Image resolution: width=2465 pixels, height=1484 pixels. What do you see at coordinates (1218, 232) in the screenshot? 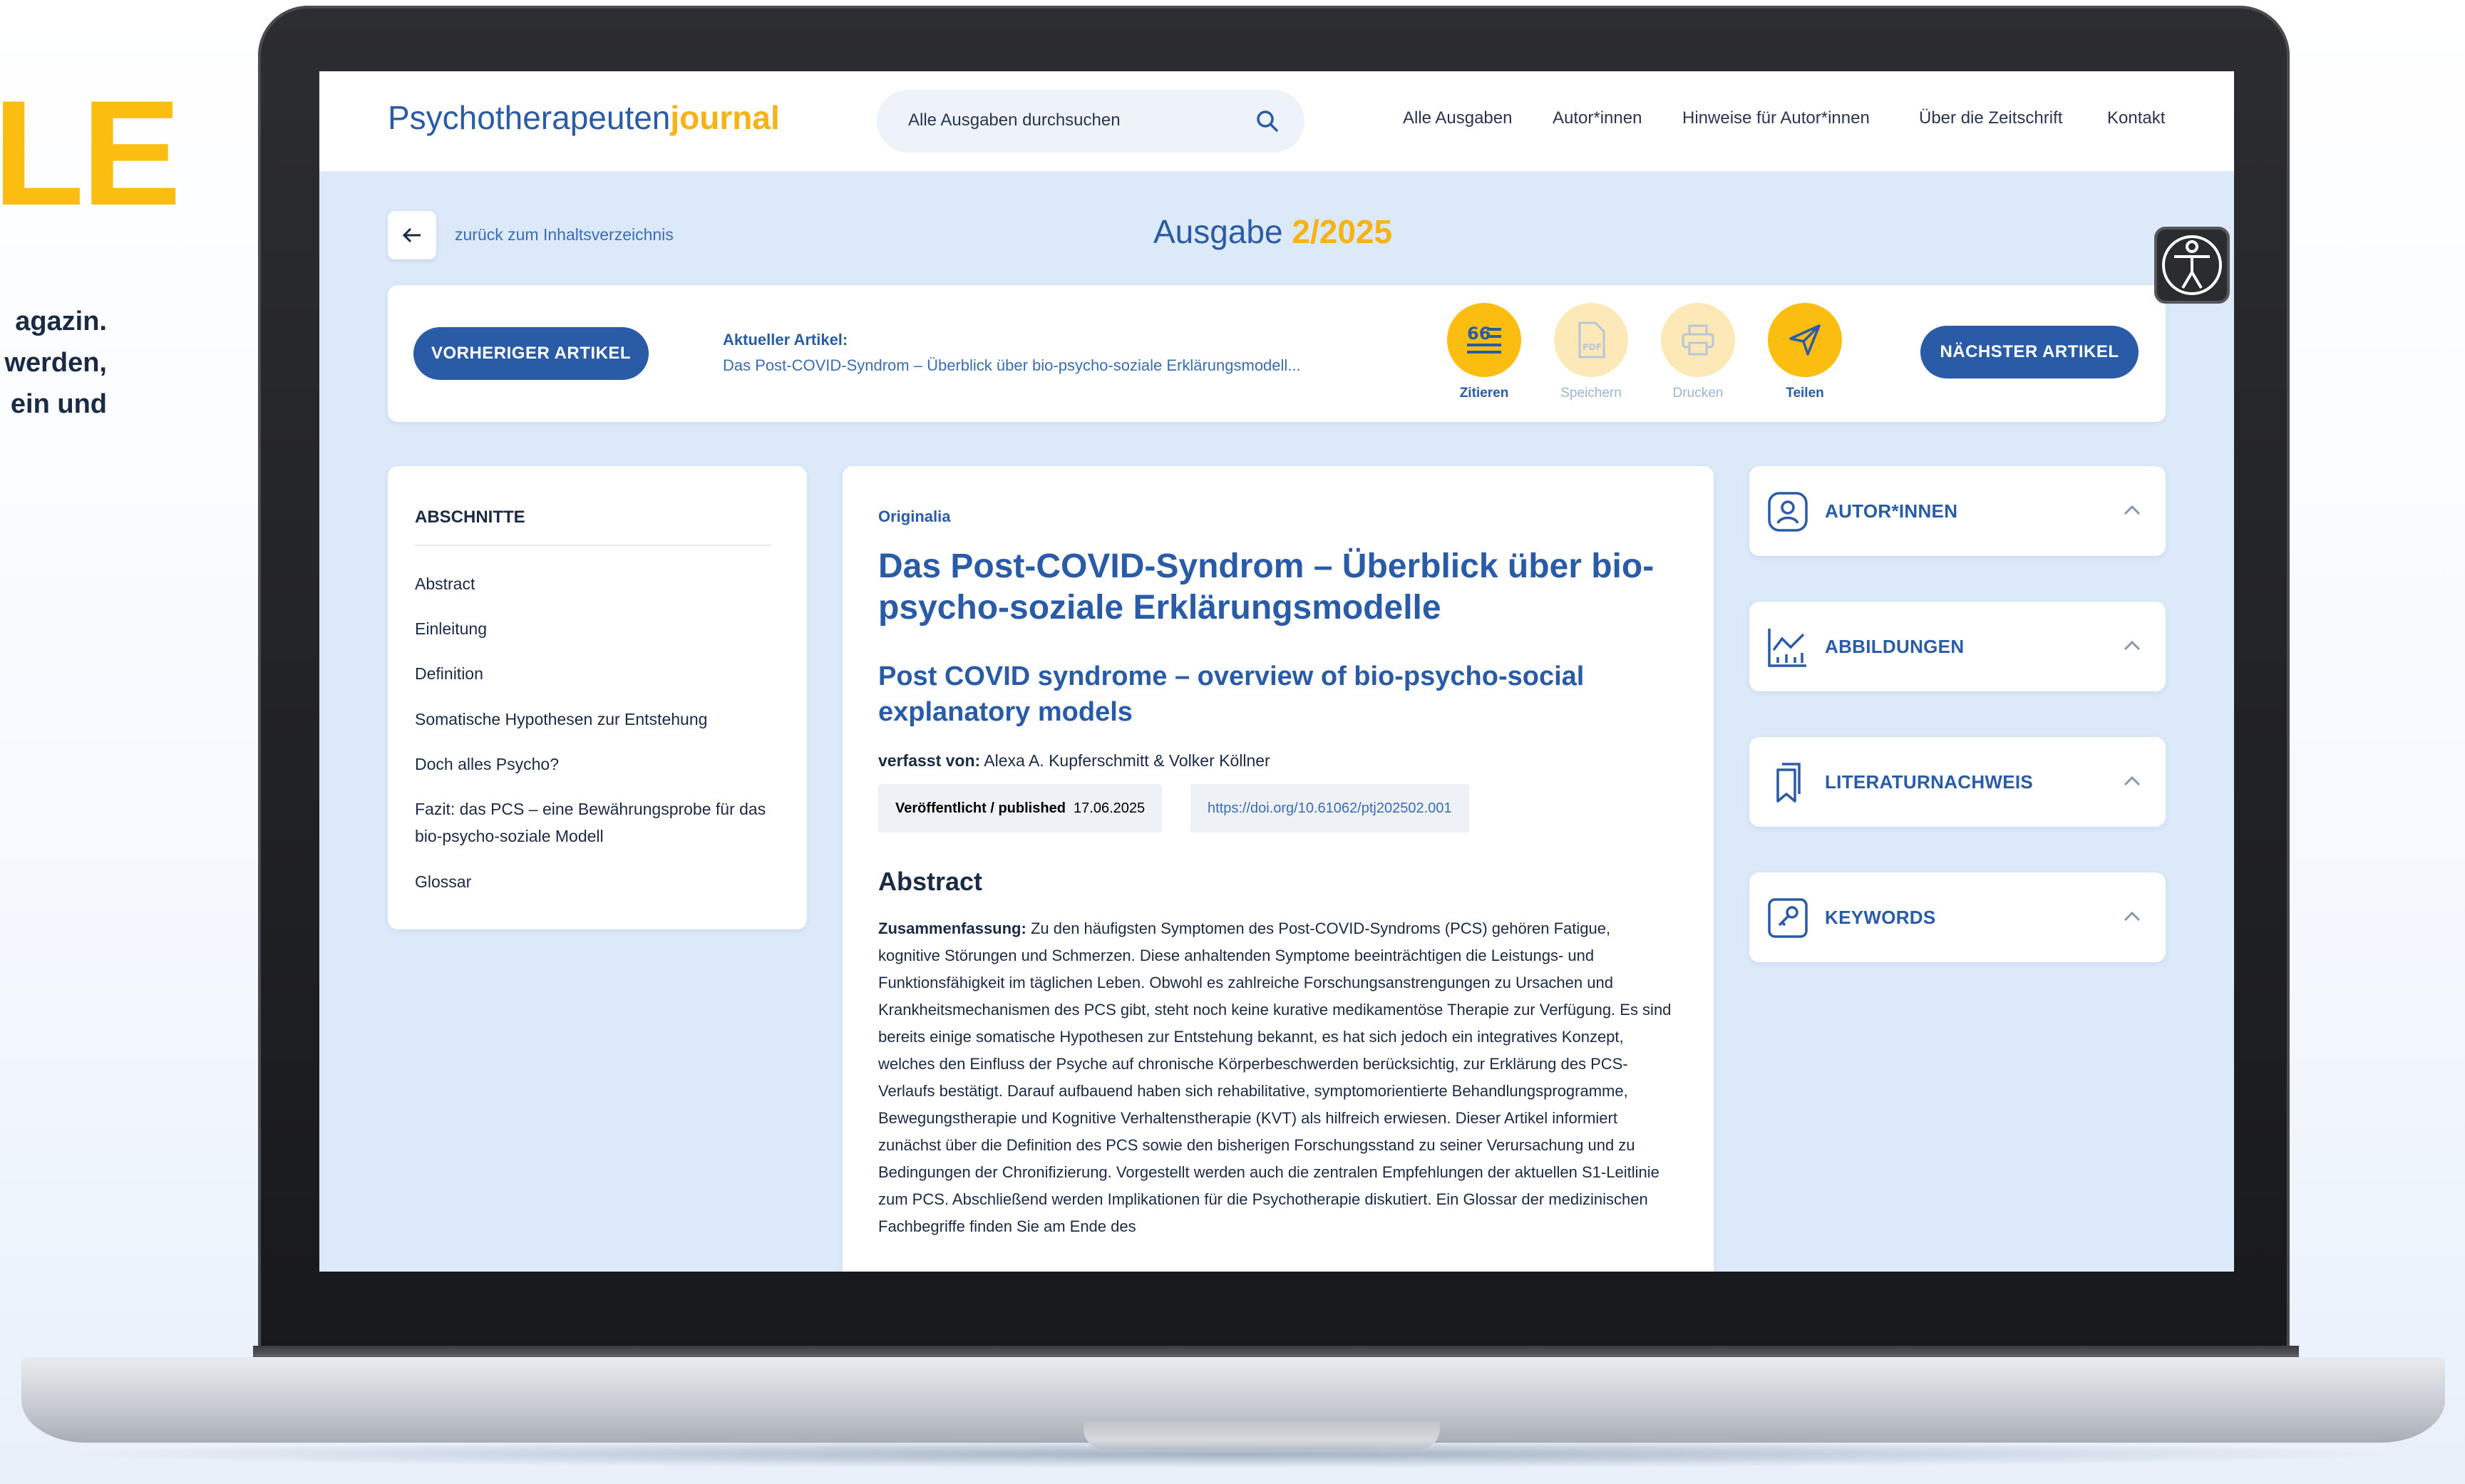
I see `issue-prefix: Ausgabe` at bounding box center [1218, 232].